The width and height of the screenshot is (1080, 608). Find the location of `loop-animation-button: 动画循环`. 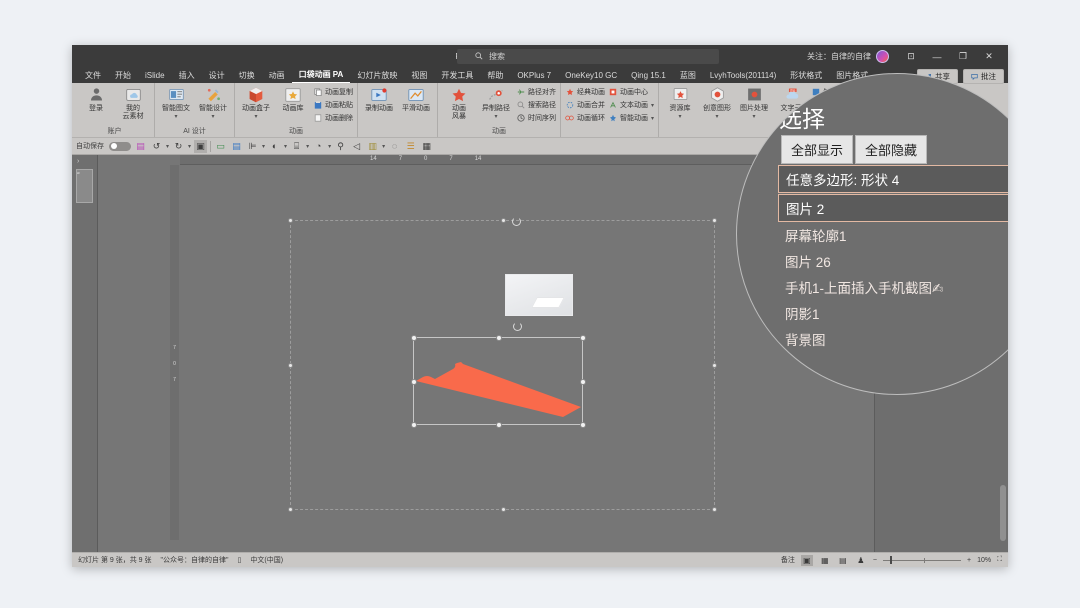

loop-animation-button: 动画循环 is located at coordinates (585, 118).